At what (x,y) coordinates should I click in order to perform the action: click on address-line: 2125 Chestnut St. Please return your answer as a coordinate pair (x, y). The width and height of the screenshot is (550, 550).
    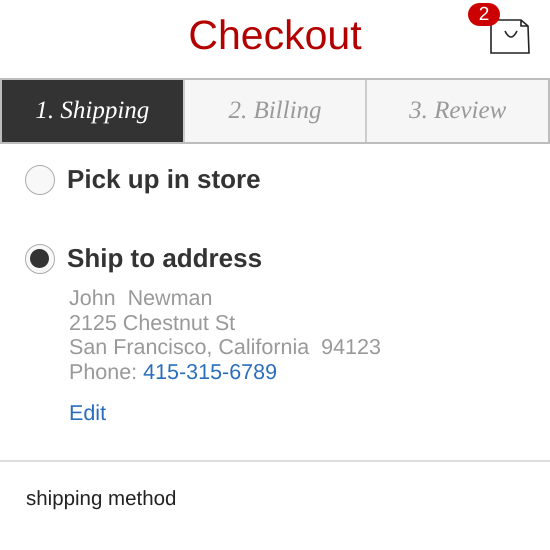
    Looking at the image, I should click on (152, 322).